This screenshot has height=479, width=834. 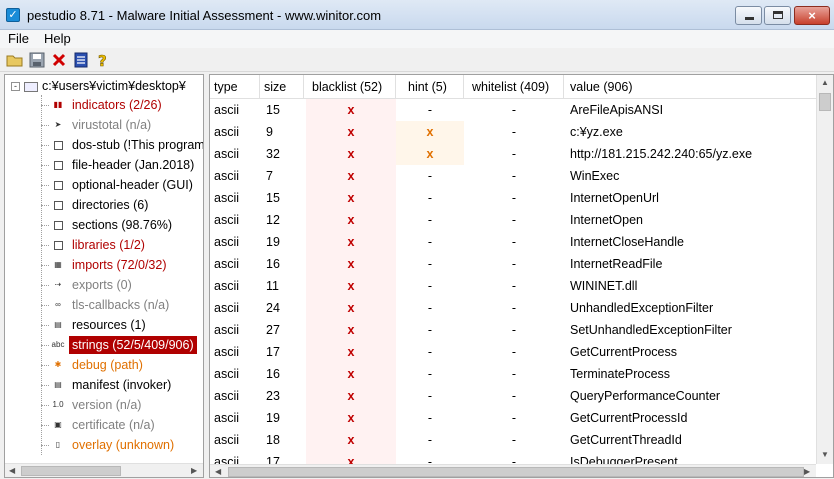 I want to click on table-row: ascii 19 x - - GetCurrentProcessId, so click(x=513, y=418).